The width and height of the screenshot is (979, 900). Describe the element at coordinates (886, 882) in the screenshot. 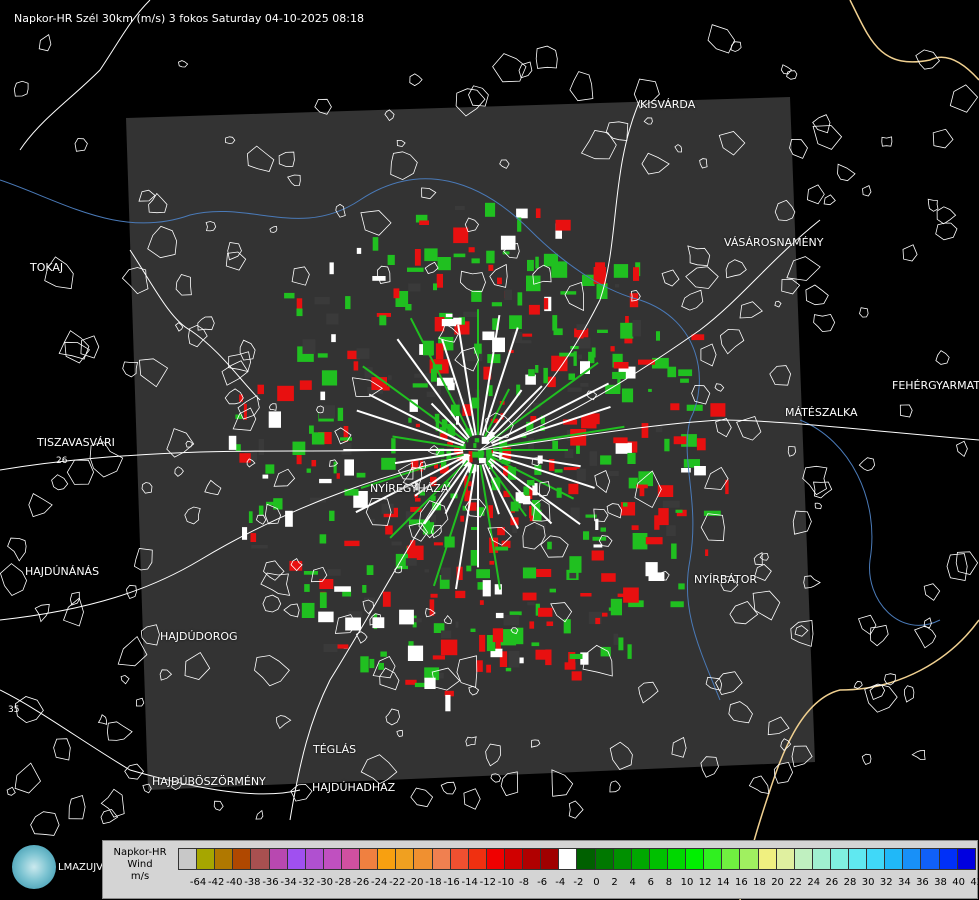

I see `legend-tick-label: 32` at that location.